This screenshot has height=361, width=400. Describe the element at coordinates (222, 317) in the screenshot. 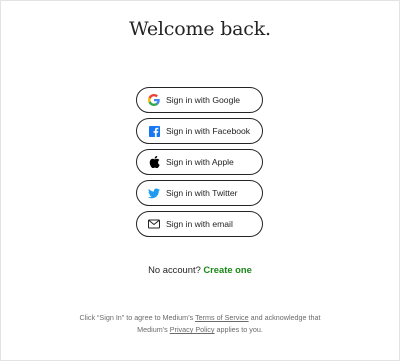

I see `terms-of-service-link: Terms of Service` at that location.